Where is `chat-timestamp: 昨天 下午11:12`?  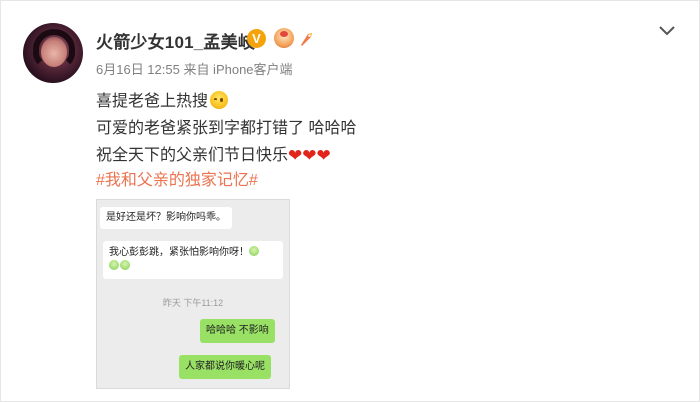 chat-timestamp: 昨天 下午11:12 is located at coordinates (193, 303).